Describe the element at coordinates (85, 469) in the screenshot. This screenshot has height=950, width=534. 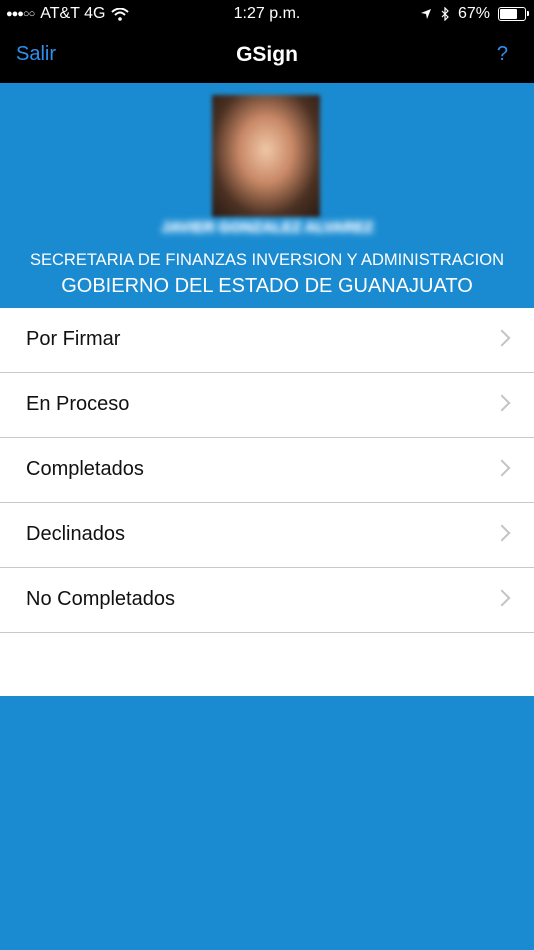
I see `menu-item-label: Completados` at that location.